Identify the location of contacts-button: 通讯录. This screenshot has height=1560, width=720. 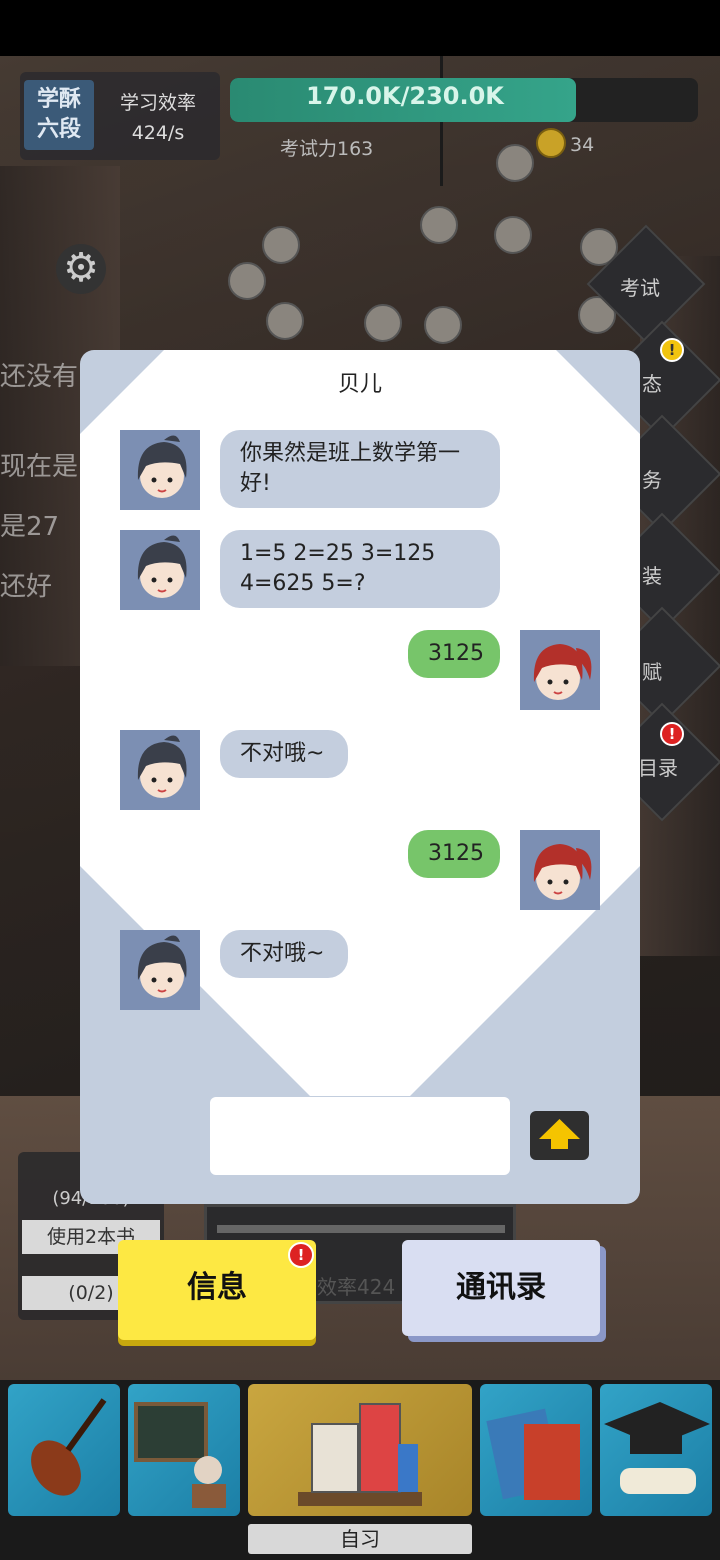
(501, 1288).